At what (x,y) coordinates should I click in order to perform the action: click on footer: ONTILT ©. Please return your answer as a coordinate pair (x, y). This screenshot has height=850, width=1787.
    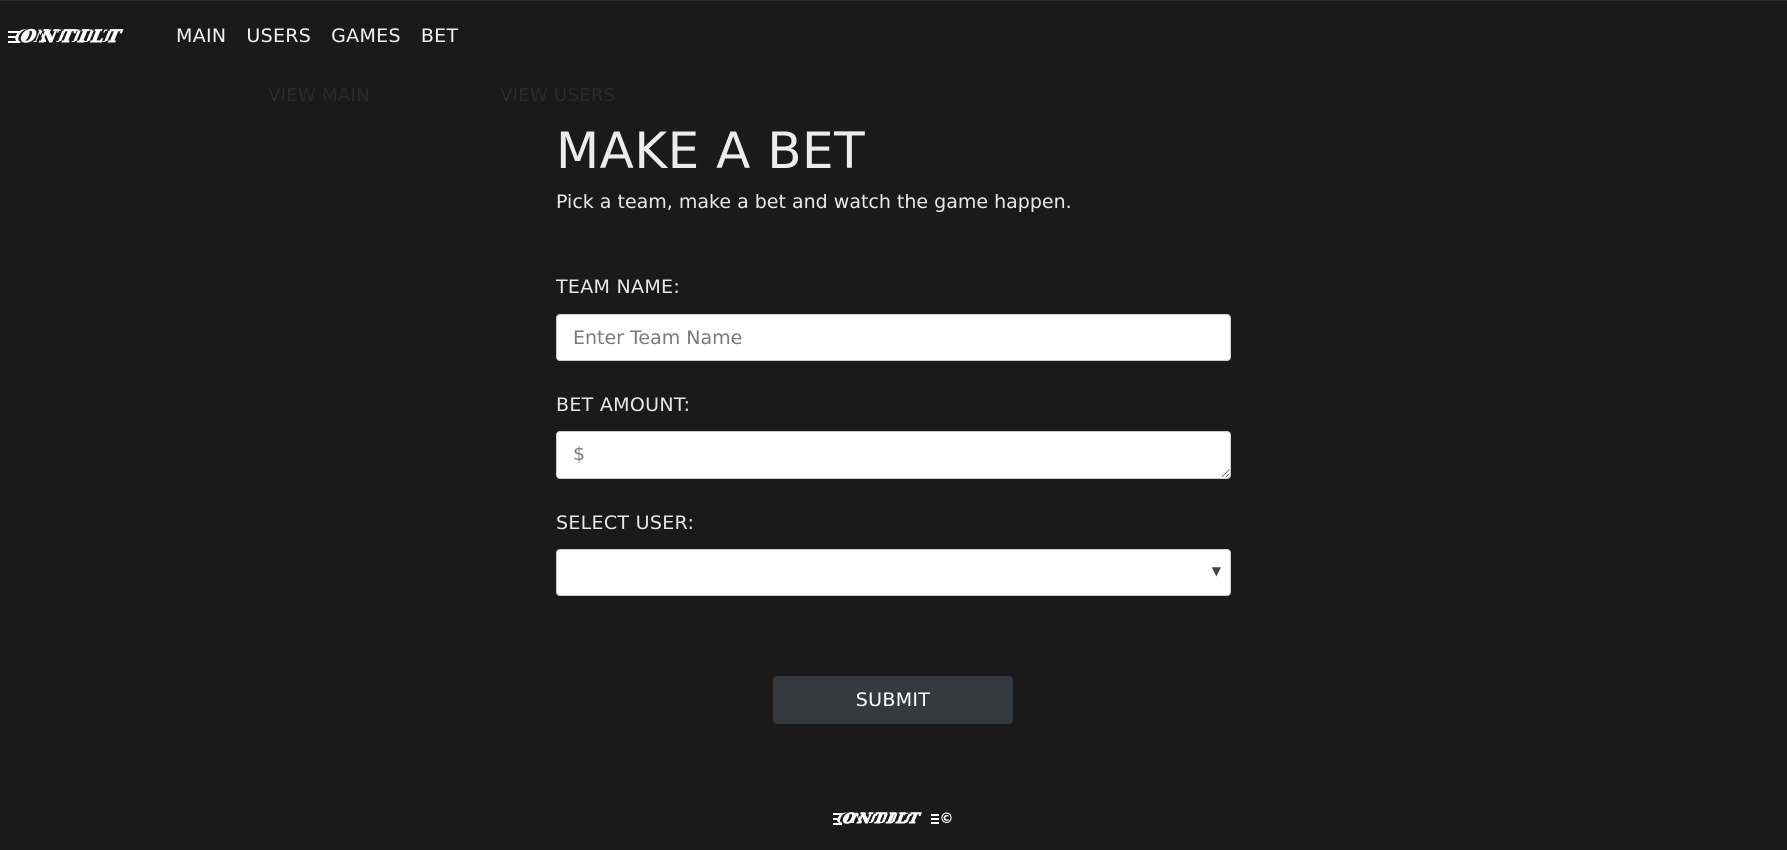
    Looking at the image, I should click on (893, 819).